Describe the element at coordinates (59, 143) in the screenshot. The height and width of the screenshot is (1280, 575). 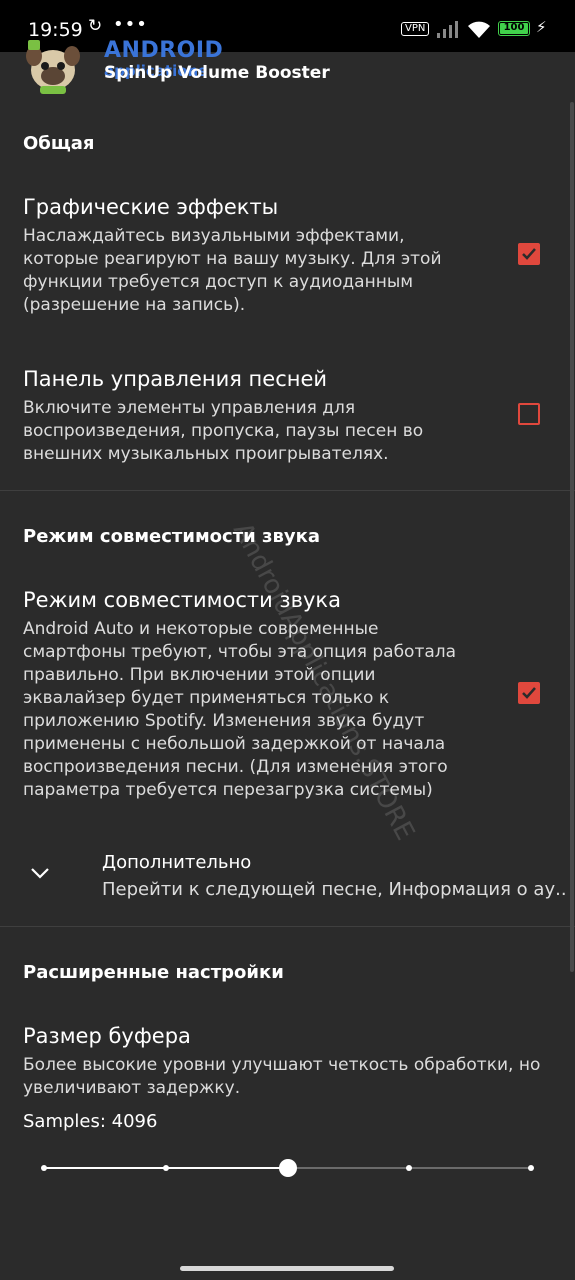
I see `section-title-general: Общая` at that location.